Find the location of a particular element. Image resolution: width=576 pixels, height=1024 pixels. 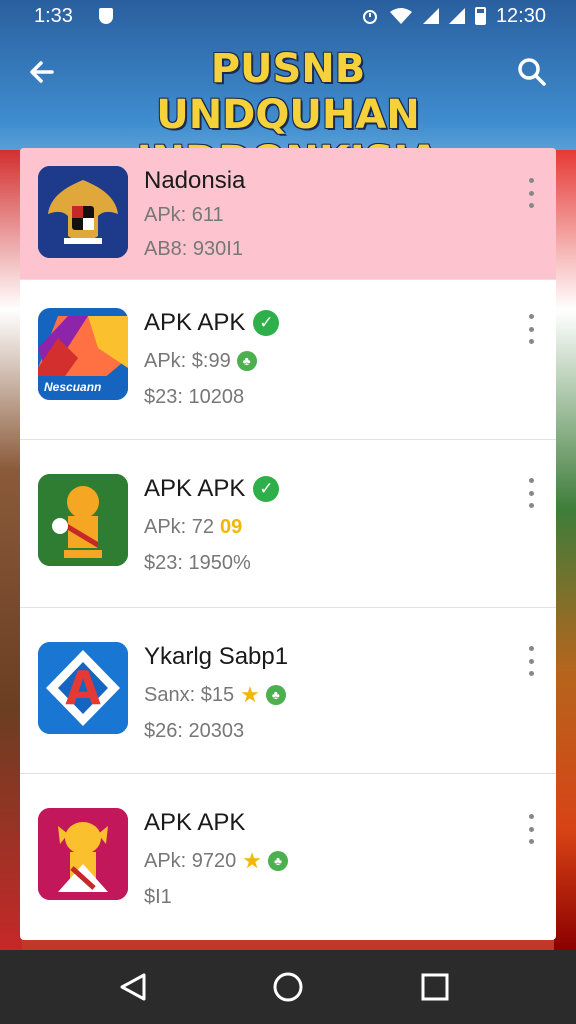

app-5-texts: APK APK APk: 9720 ★ ♣ $I1 is located at coordinates (216, 859).